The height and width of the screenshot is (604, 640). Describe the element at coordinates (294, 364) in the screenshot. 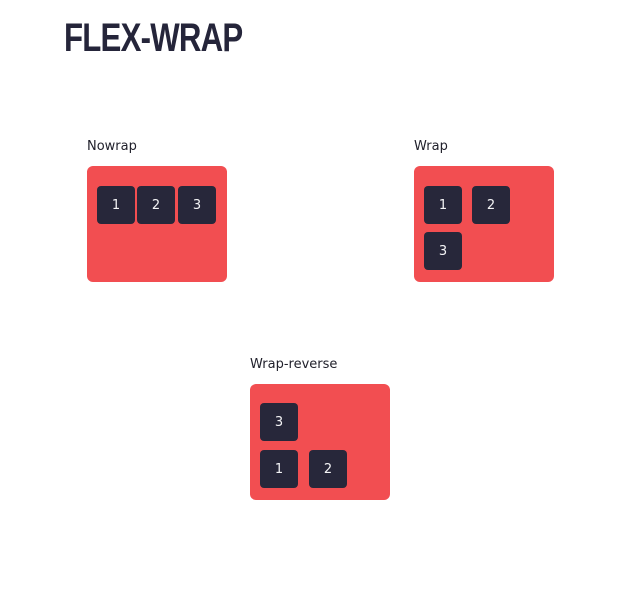

I see `wrap-reverse-label: Wrap-reverse` at that location.